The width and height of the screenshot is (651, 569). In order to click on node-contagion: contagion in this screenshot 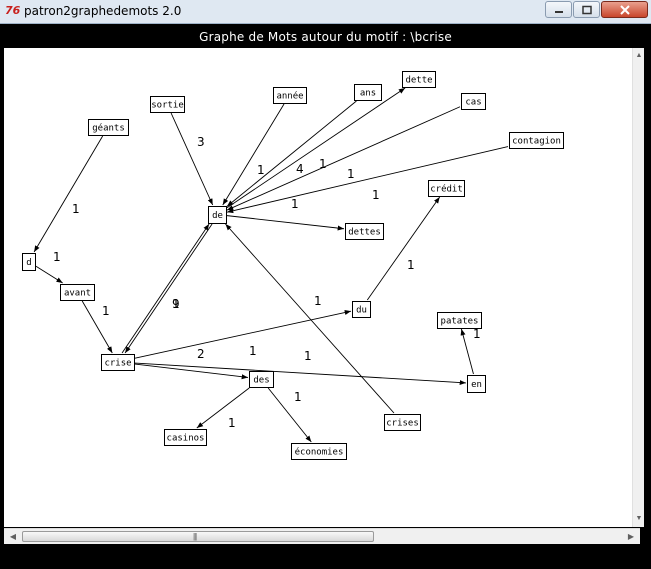, I will do `click(536, 140)`.